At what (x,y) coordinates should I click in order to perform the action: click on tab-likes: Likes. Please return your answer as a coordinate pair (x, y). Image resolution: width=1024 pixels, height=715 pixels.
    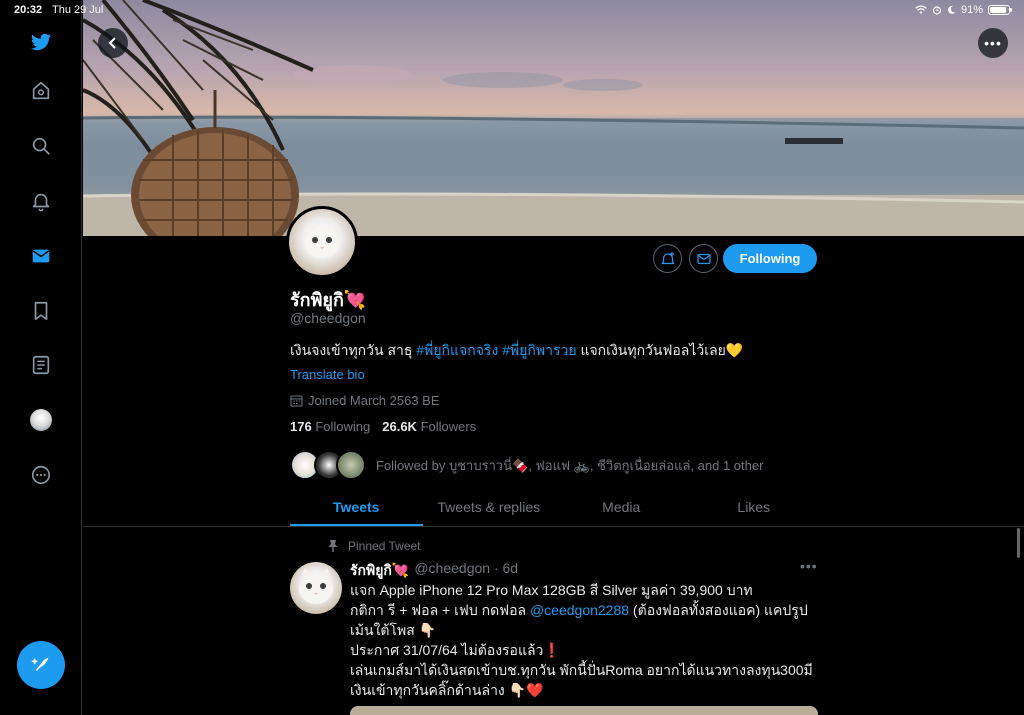
    Looking at the image, I should click on (754, 508).